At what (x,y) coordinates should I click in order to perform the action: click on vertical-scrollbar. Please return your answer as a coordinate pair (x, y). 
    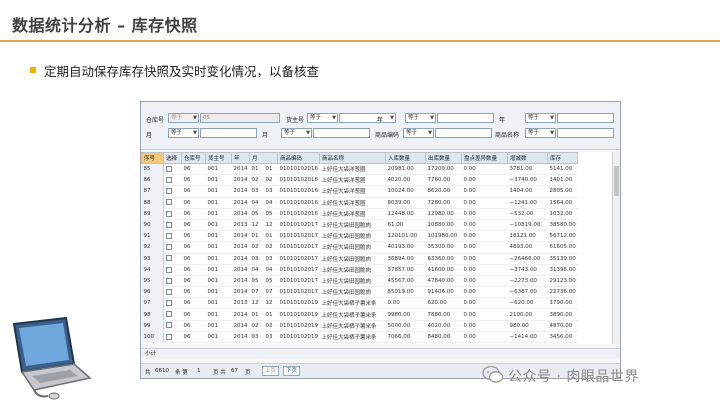
    Looking at the image, I should click on (616, 248).